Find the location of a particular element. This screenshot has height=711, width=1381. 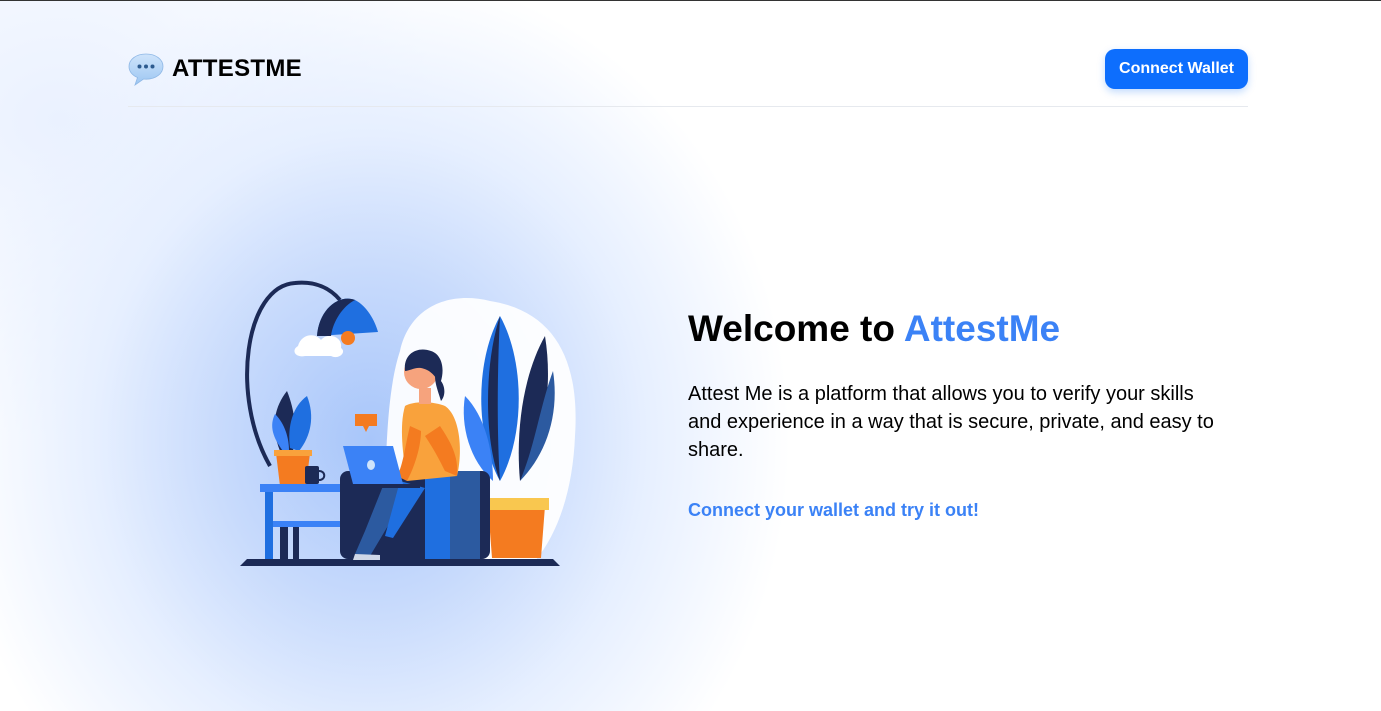

connect-wallet-cta-link: Connect your wallet and try it out! is located at coordinates (833, 510).